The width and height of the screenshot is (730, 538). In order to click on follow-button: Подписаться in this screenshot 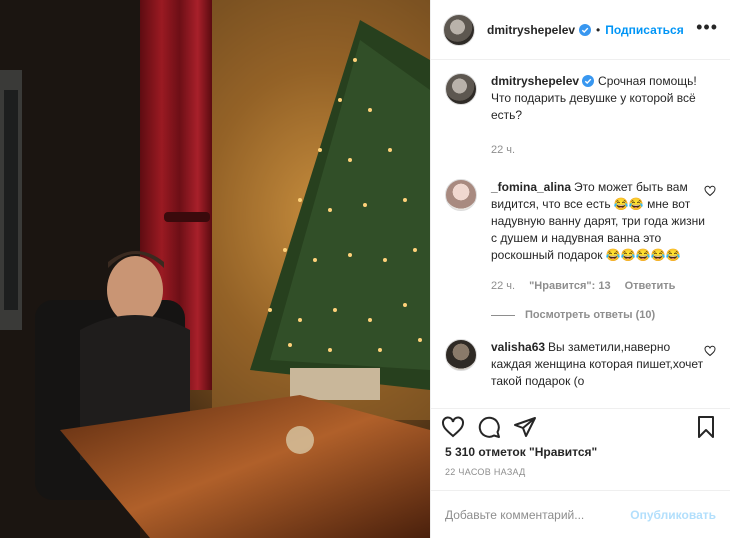, I will do `click(644, 30)`.